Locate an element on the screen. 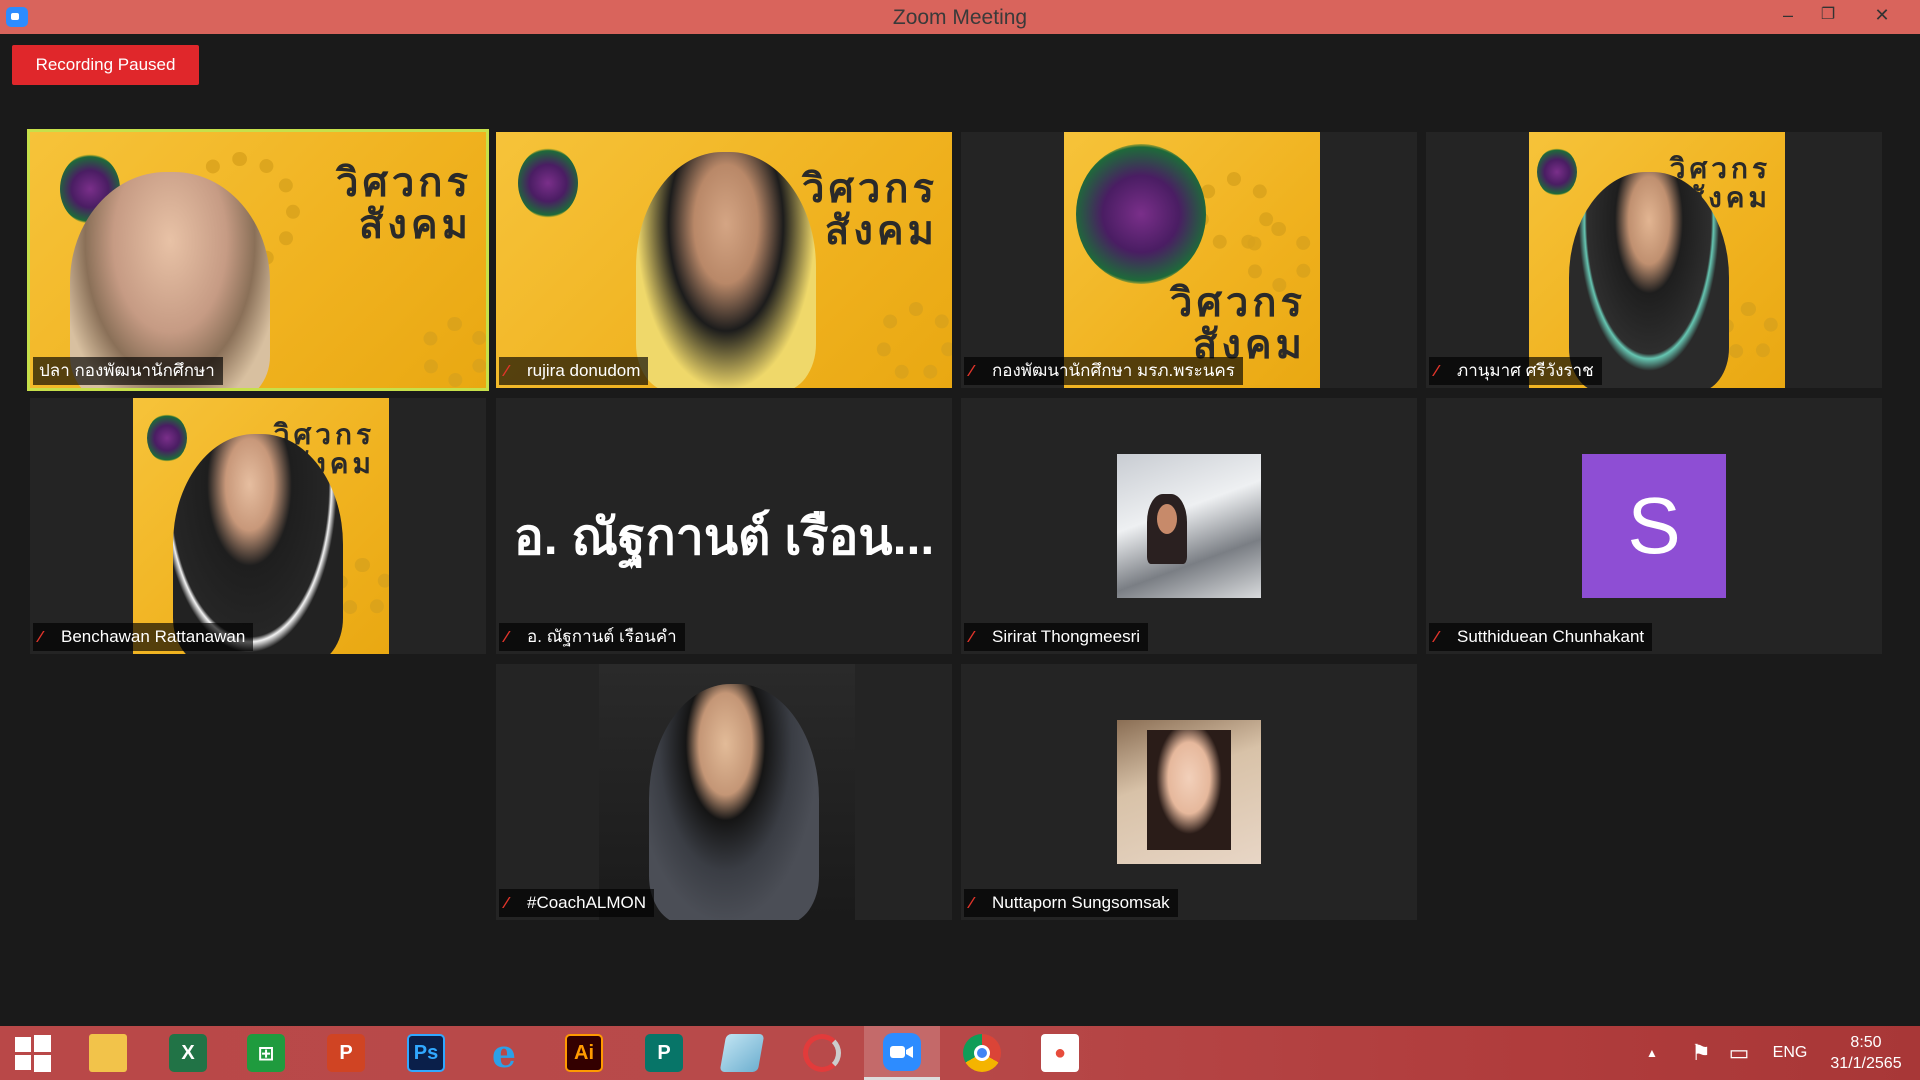  participant-name: ⁄ ภานุมาศ ศรีวังราช is located at coordinates (1515, 371).